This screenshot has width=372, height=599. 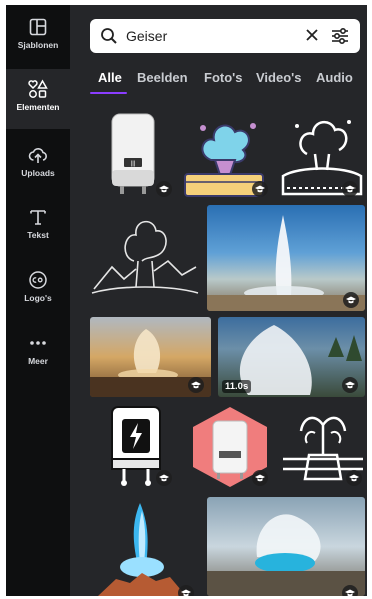 I want to click on rail-item-text: Tekst, so click(x=38, y=226).